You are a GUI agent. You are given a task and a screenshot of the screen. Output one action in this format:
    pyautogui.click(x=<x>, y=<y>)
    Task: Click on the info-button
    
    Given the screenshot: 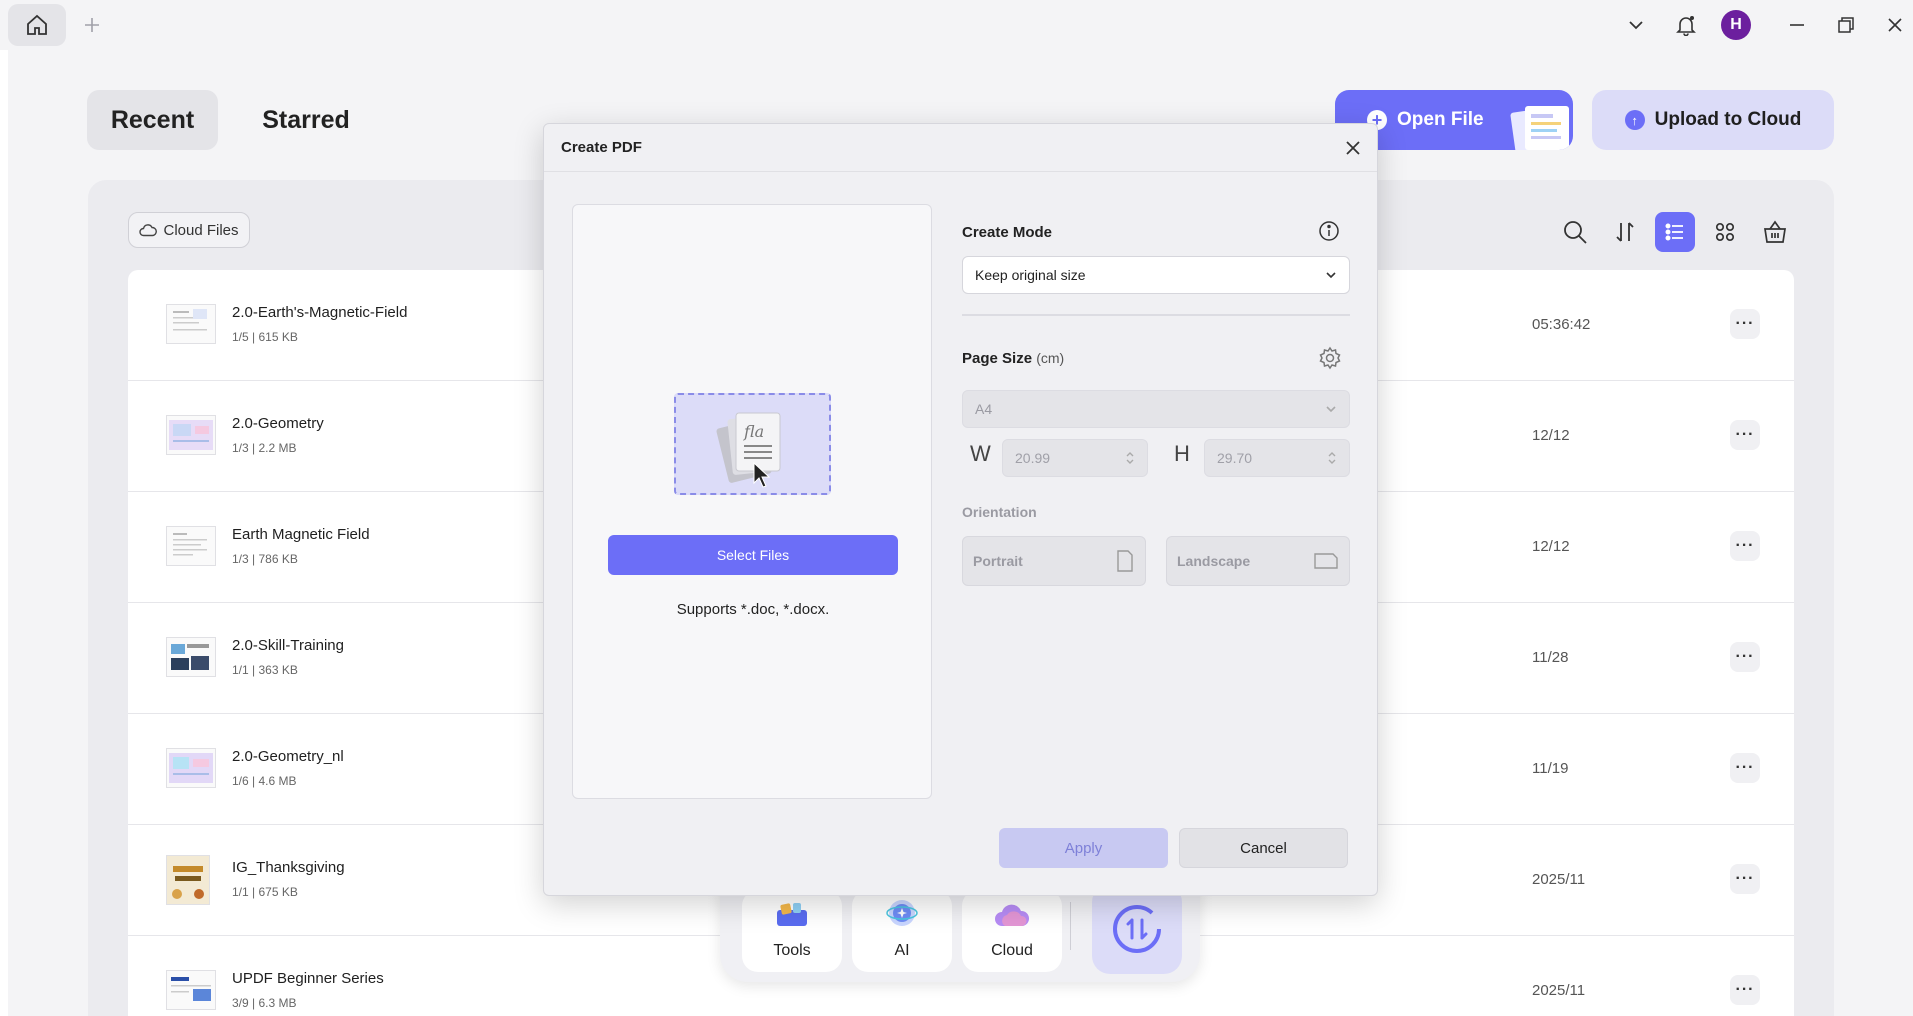 What is the action you would take?
    pyautogui.click(x=1330, y=232)
    